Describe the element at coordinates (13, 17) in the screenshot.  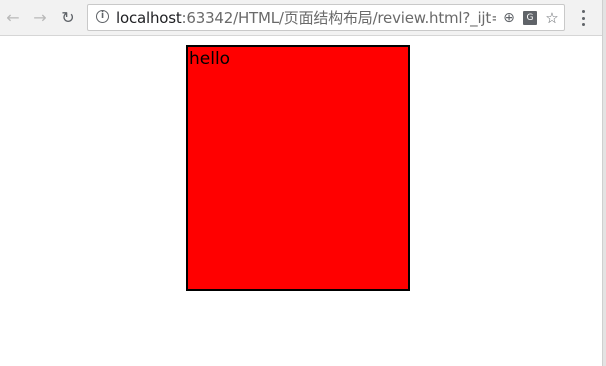
I see `back-arrow-icon: ←` at that location.